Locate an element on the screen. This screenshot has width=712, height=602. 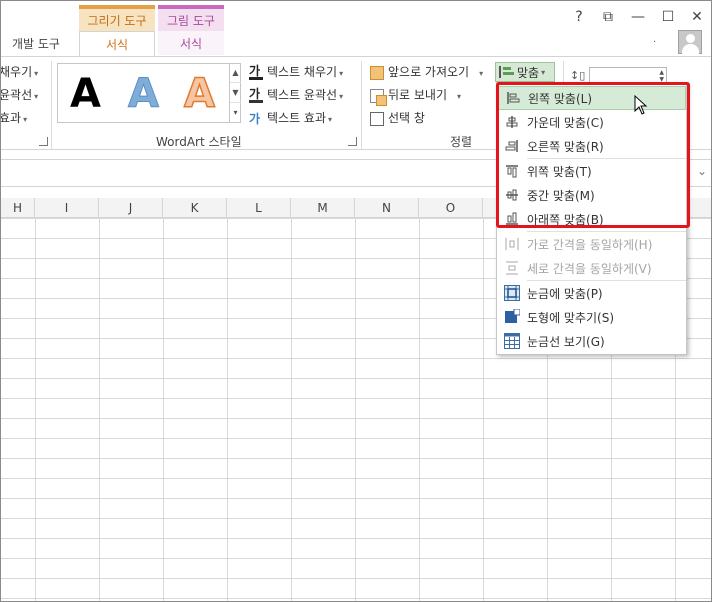
selection-pane-label: 선택 창 is located at coordinates (406, 118).